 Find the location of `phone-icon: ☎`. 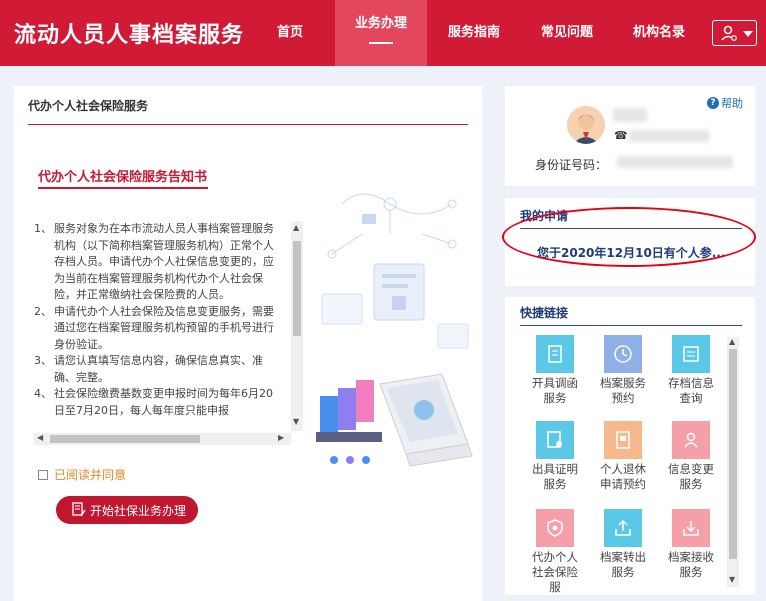

phone-icon: ☎ is located at coordinates (621, 135).